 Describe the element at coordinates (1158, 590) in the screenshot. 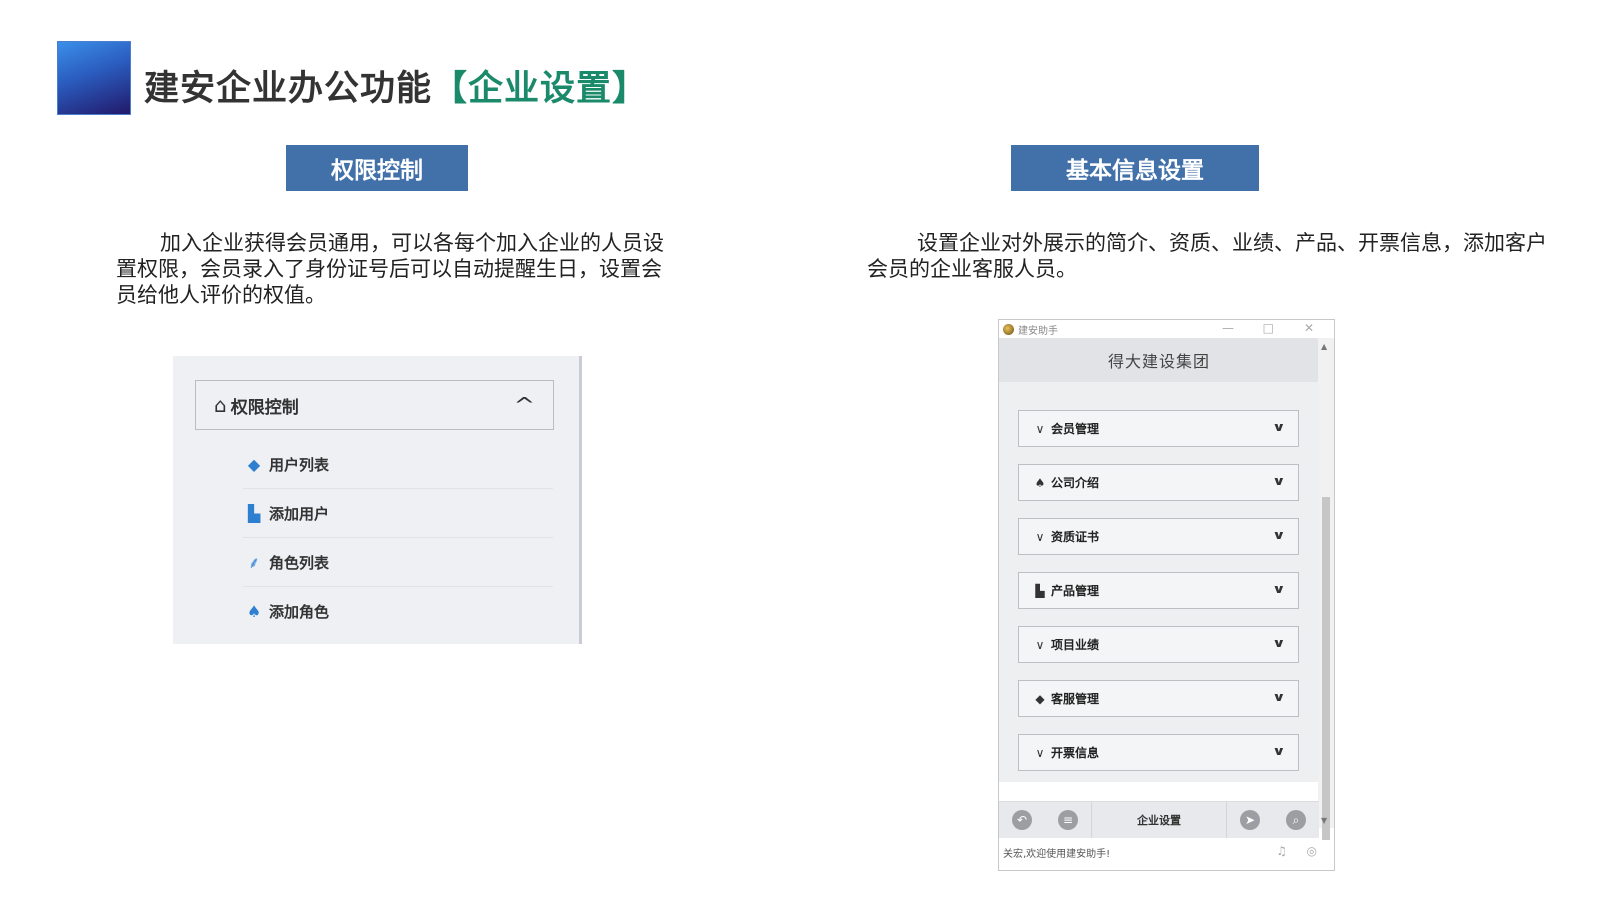

I see `accordion-product-management: ▙ 产品管理 ∨` at that location.